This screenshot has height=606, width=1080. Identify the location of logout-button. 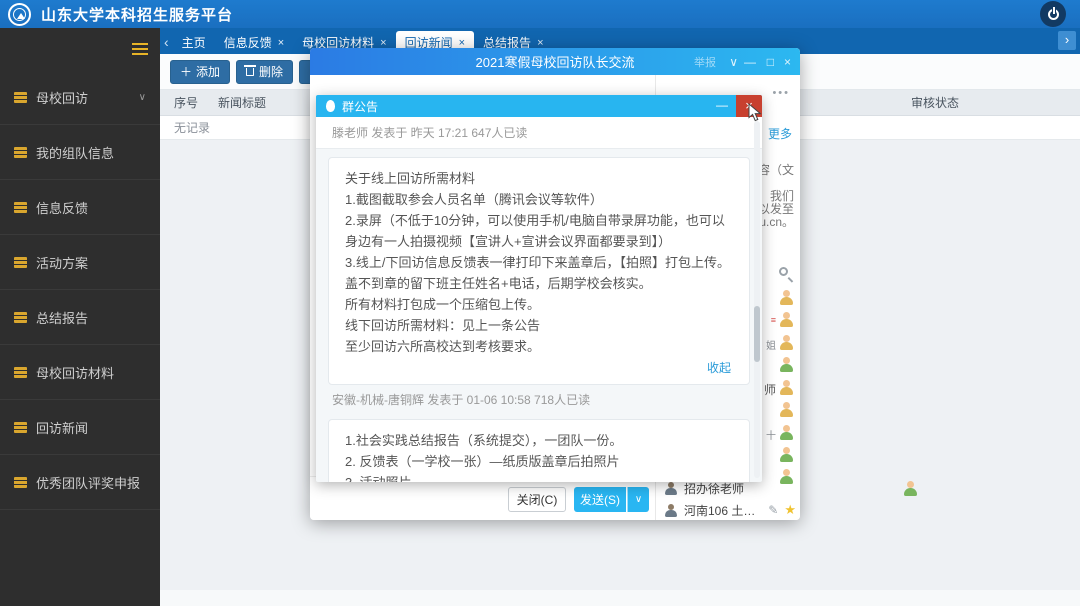
(1053, 14).